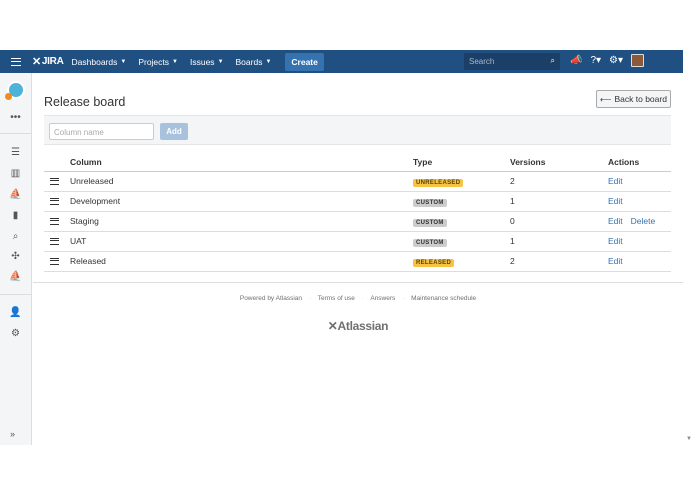 This screenshot has height=494, width=695. Describe the element at coordinates (174, 131) in the screenshot. I see `add-column-button: Add` at that location.